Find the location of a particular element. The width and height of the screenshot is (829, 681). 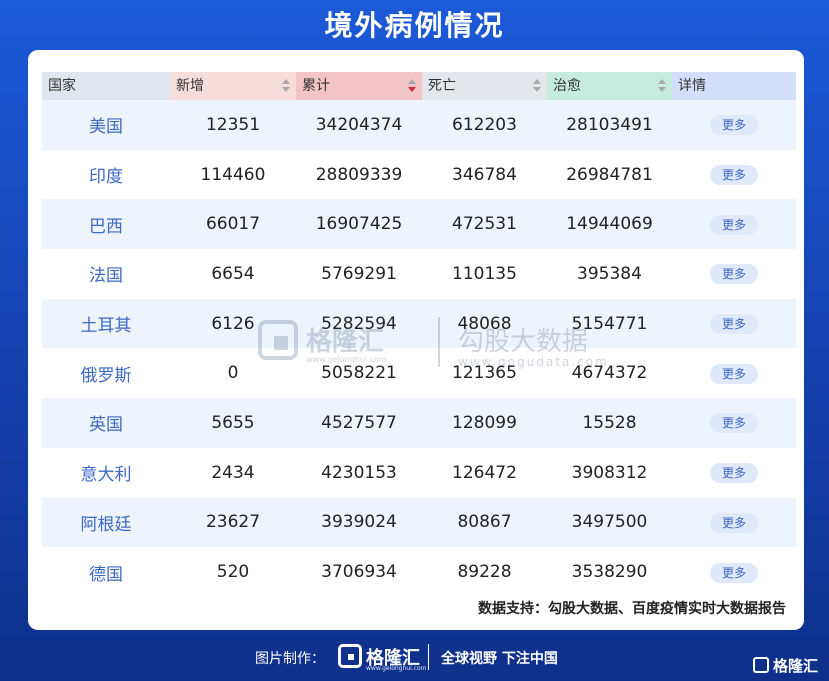

table-row: 意大利 2434 4230153 126472 3908312 更多 is located at coordinates (419, 472).